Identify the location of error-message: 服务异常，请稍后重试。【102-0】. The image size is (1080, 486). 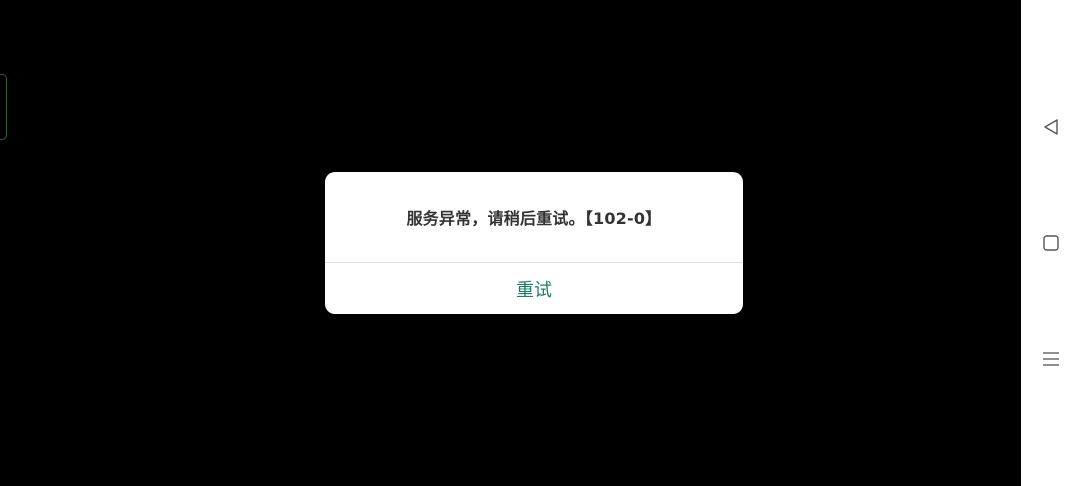
(534, 218).